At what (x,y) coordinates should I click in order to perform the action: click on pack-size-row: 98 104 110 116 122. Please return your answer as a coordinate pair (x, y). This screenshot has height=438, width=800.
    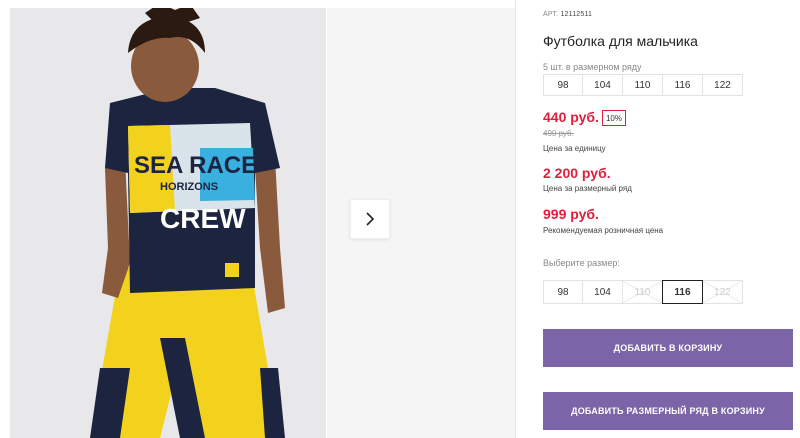
    Looking at the image, I should click on (643, 85).